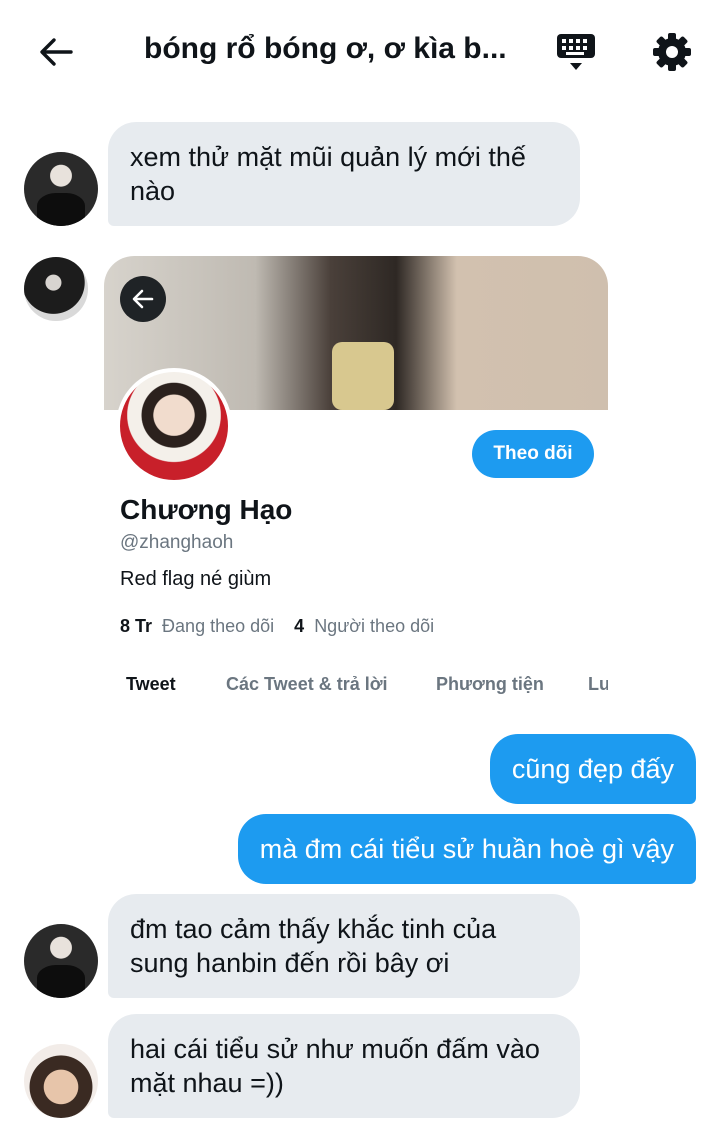  Describe the element at coordinates (277, 626) in the screenshot. I see `profile-stats: 8 Tr Đang theo dõi 4 Người theo dõi` at that location.